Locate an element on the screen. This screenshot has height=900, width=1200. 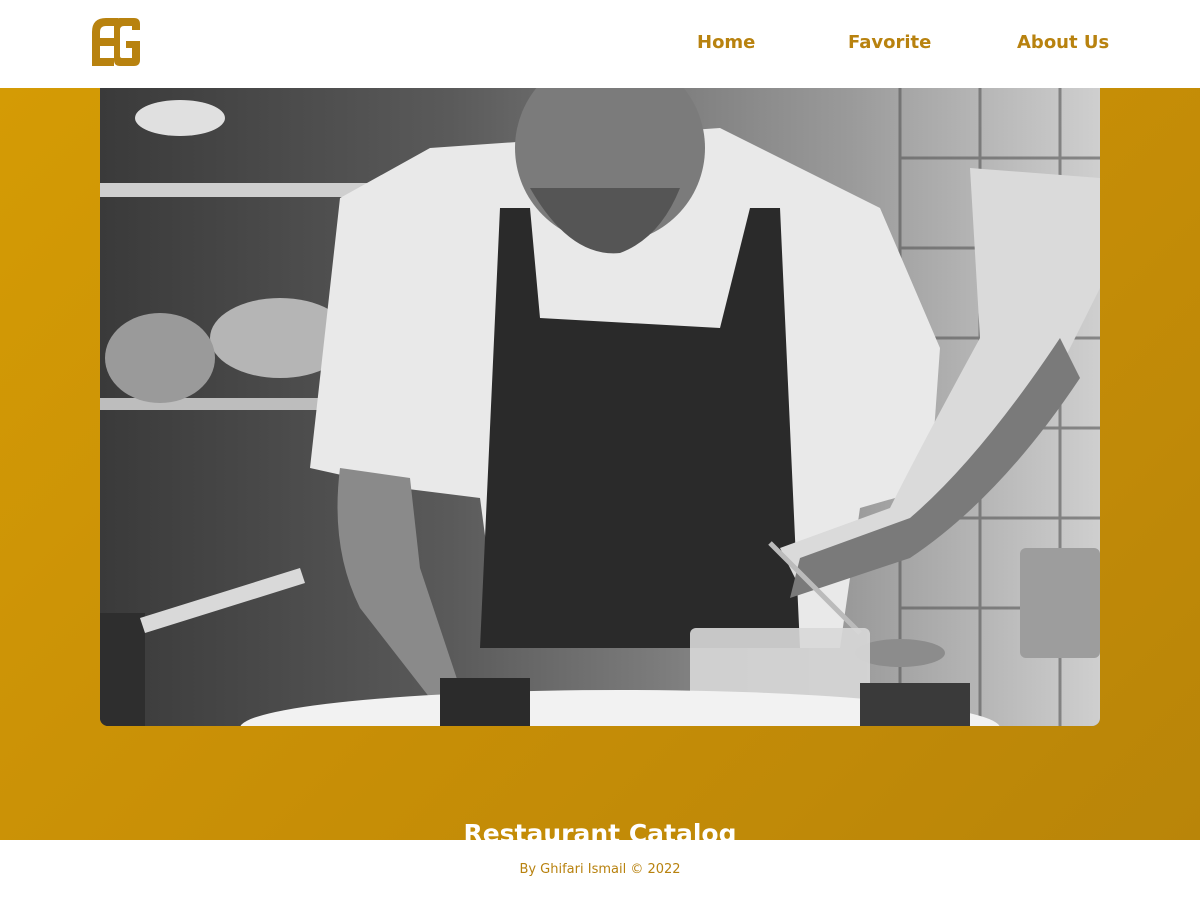
main-nav: Home Favorite About Us is located at coordinates (600, 44).